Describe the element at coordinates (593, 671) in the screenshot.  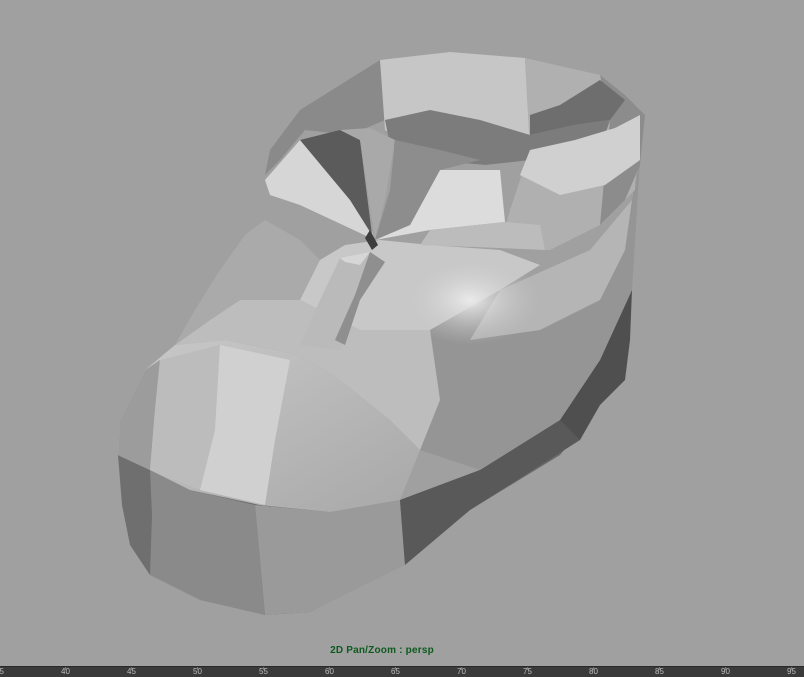
I see `timeline-frame-label: 80` at that location.